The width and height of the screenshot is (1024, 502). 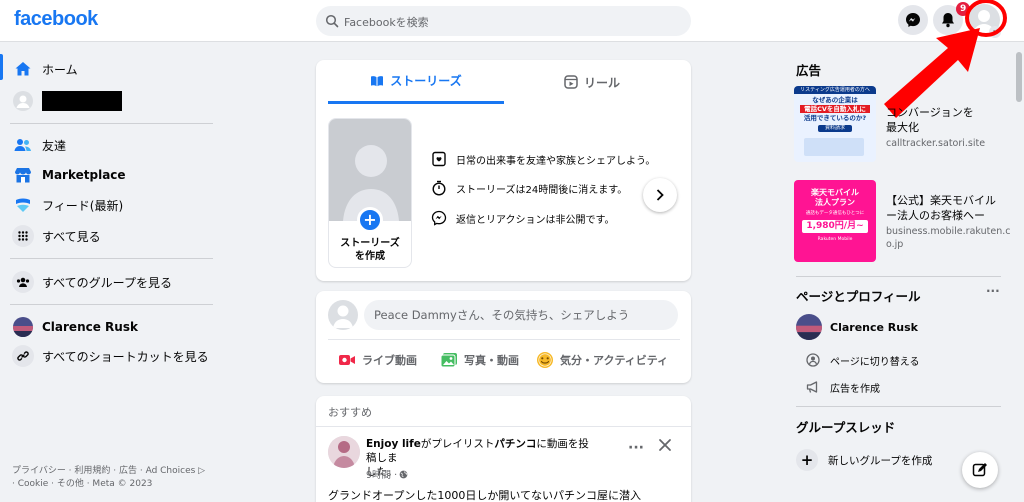 What do you see at coordinates (835, 213) in the screenshot?
I see `ad2-image-text: 通話もデータ通信もひとつに` at bounding box center [835, 213].